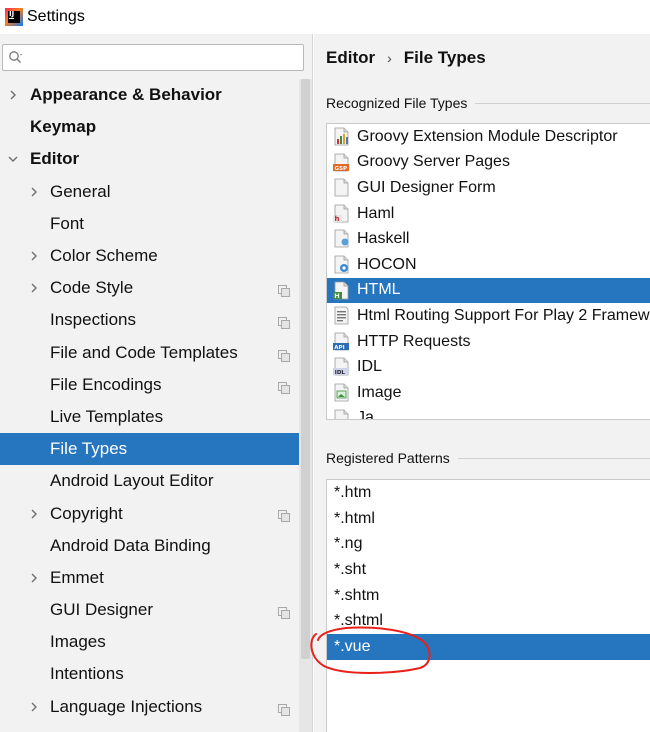 This screenshot has width=650, height=732. What do you see at coordinates (383, 239) in the screenshot?
I see `file-type-label: Haskell` at bounding box center [383, 239].